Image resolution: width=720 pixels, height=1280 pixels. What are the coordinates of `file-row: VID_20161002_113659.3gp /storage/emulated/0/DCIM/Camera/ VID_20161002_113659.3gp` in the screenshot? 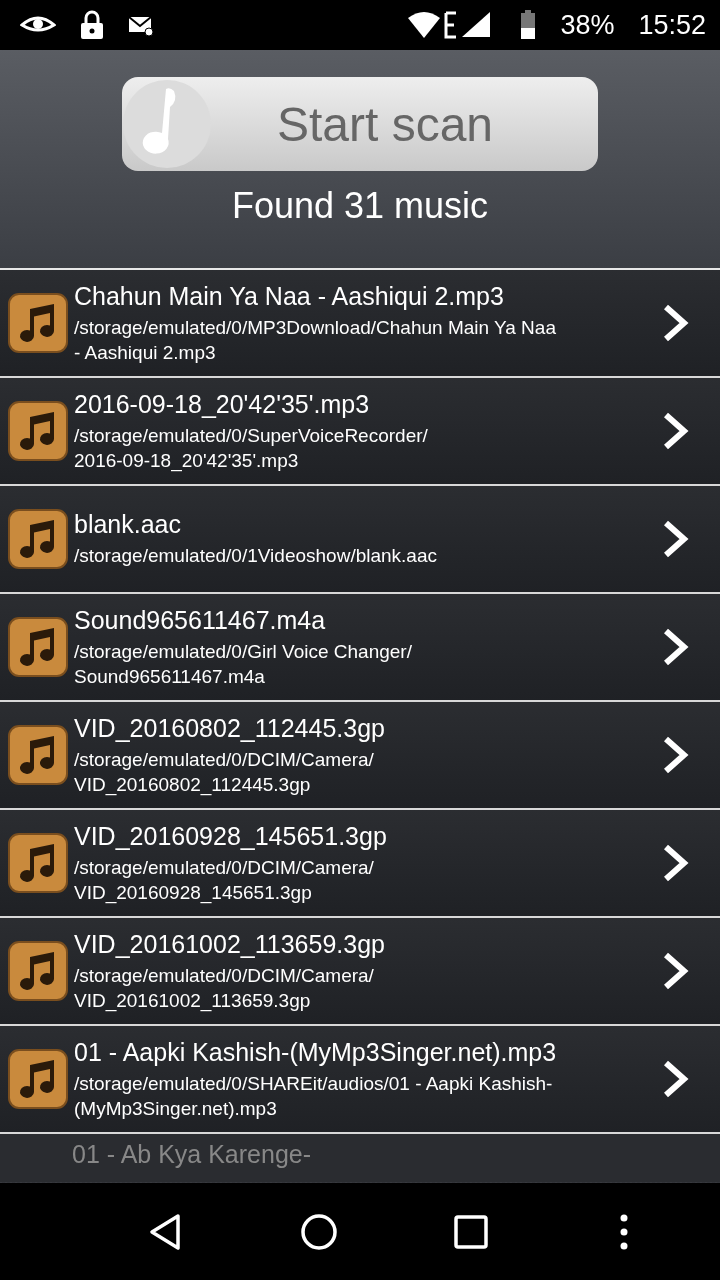 It's located at (360, 972).